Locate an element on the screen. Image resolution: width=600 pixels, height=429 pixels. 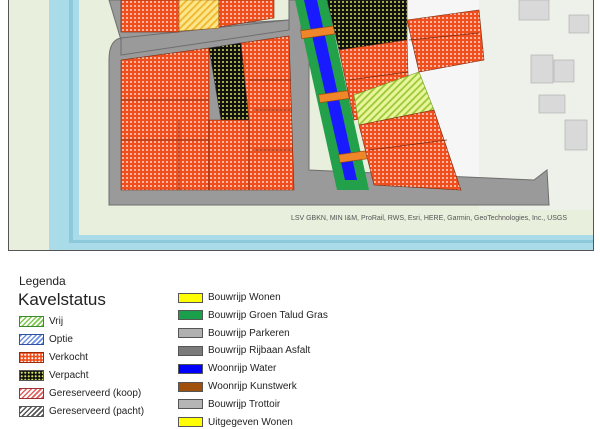
verkocht-swatch-icon is located at coordinates (31, 357).